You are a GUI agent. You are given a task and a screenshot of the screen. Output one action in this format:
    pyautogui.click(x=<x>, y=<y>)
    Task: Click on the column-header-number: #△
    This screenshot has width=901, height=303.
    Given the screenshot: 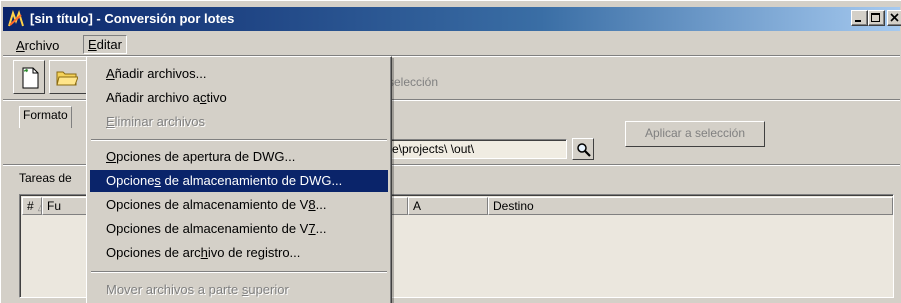 What is the action you would take?
    pyautogui.click(x=33, y=206)
    